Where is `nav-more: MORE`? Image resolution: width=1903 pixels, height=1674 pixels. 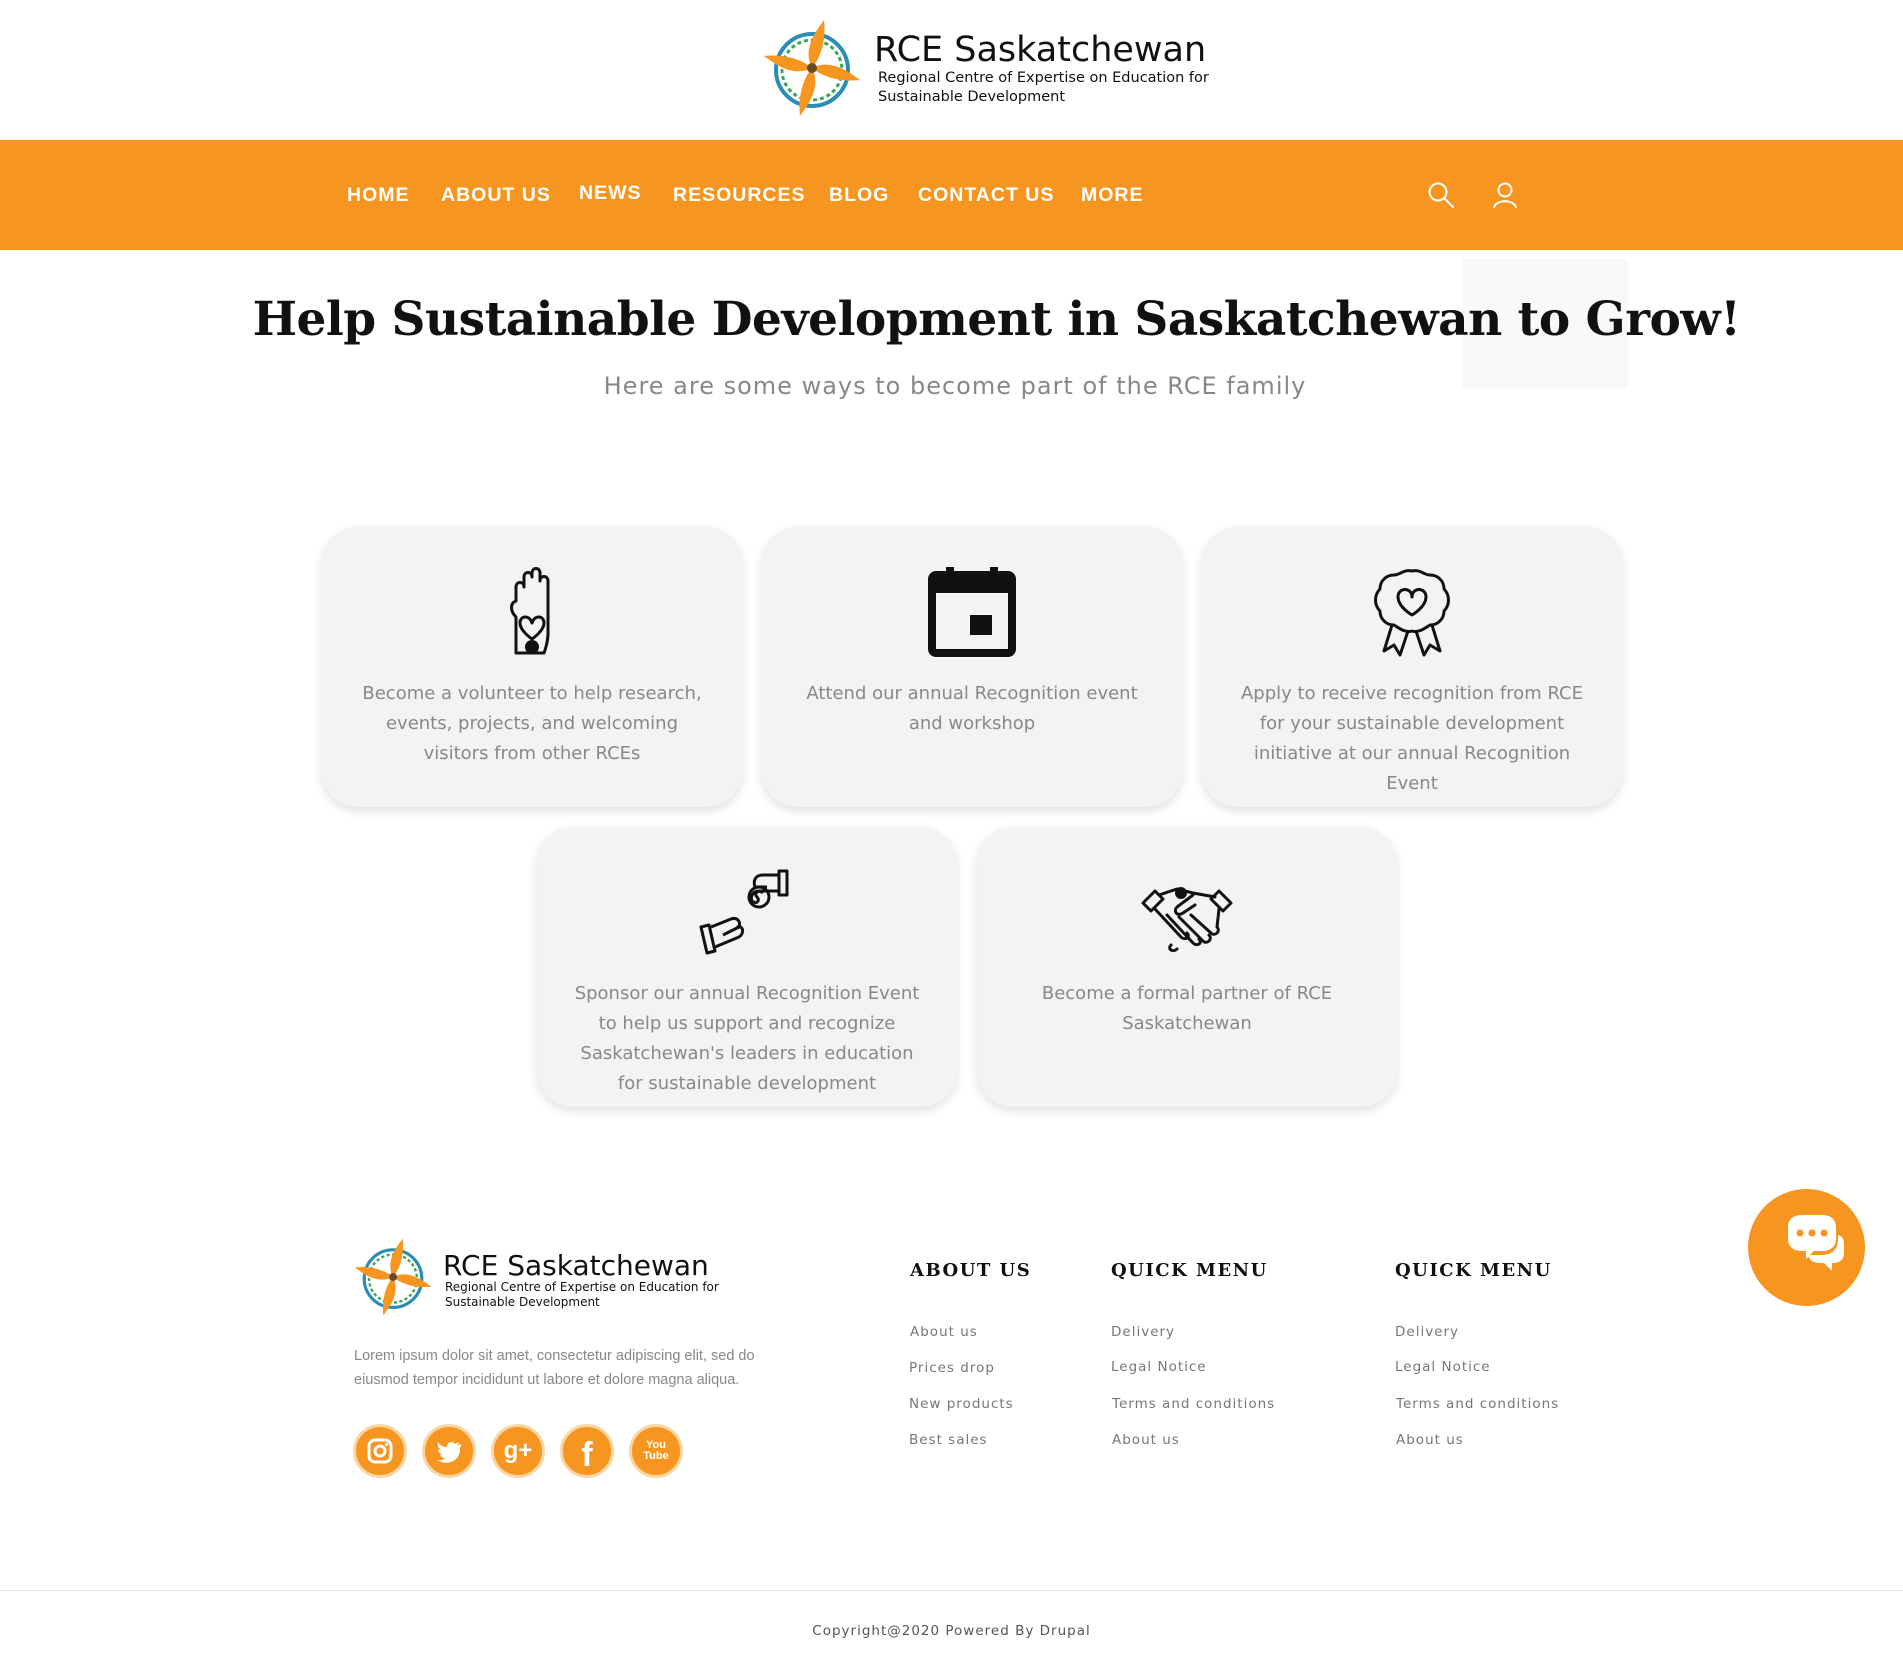 nav-more: MORE is located at coordinates (1112, 195).